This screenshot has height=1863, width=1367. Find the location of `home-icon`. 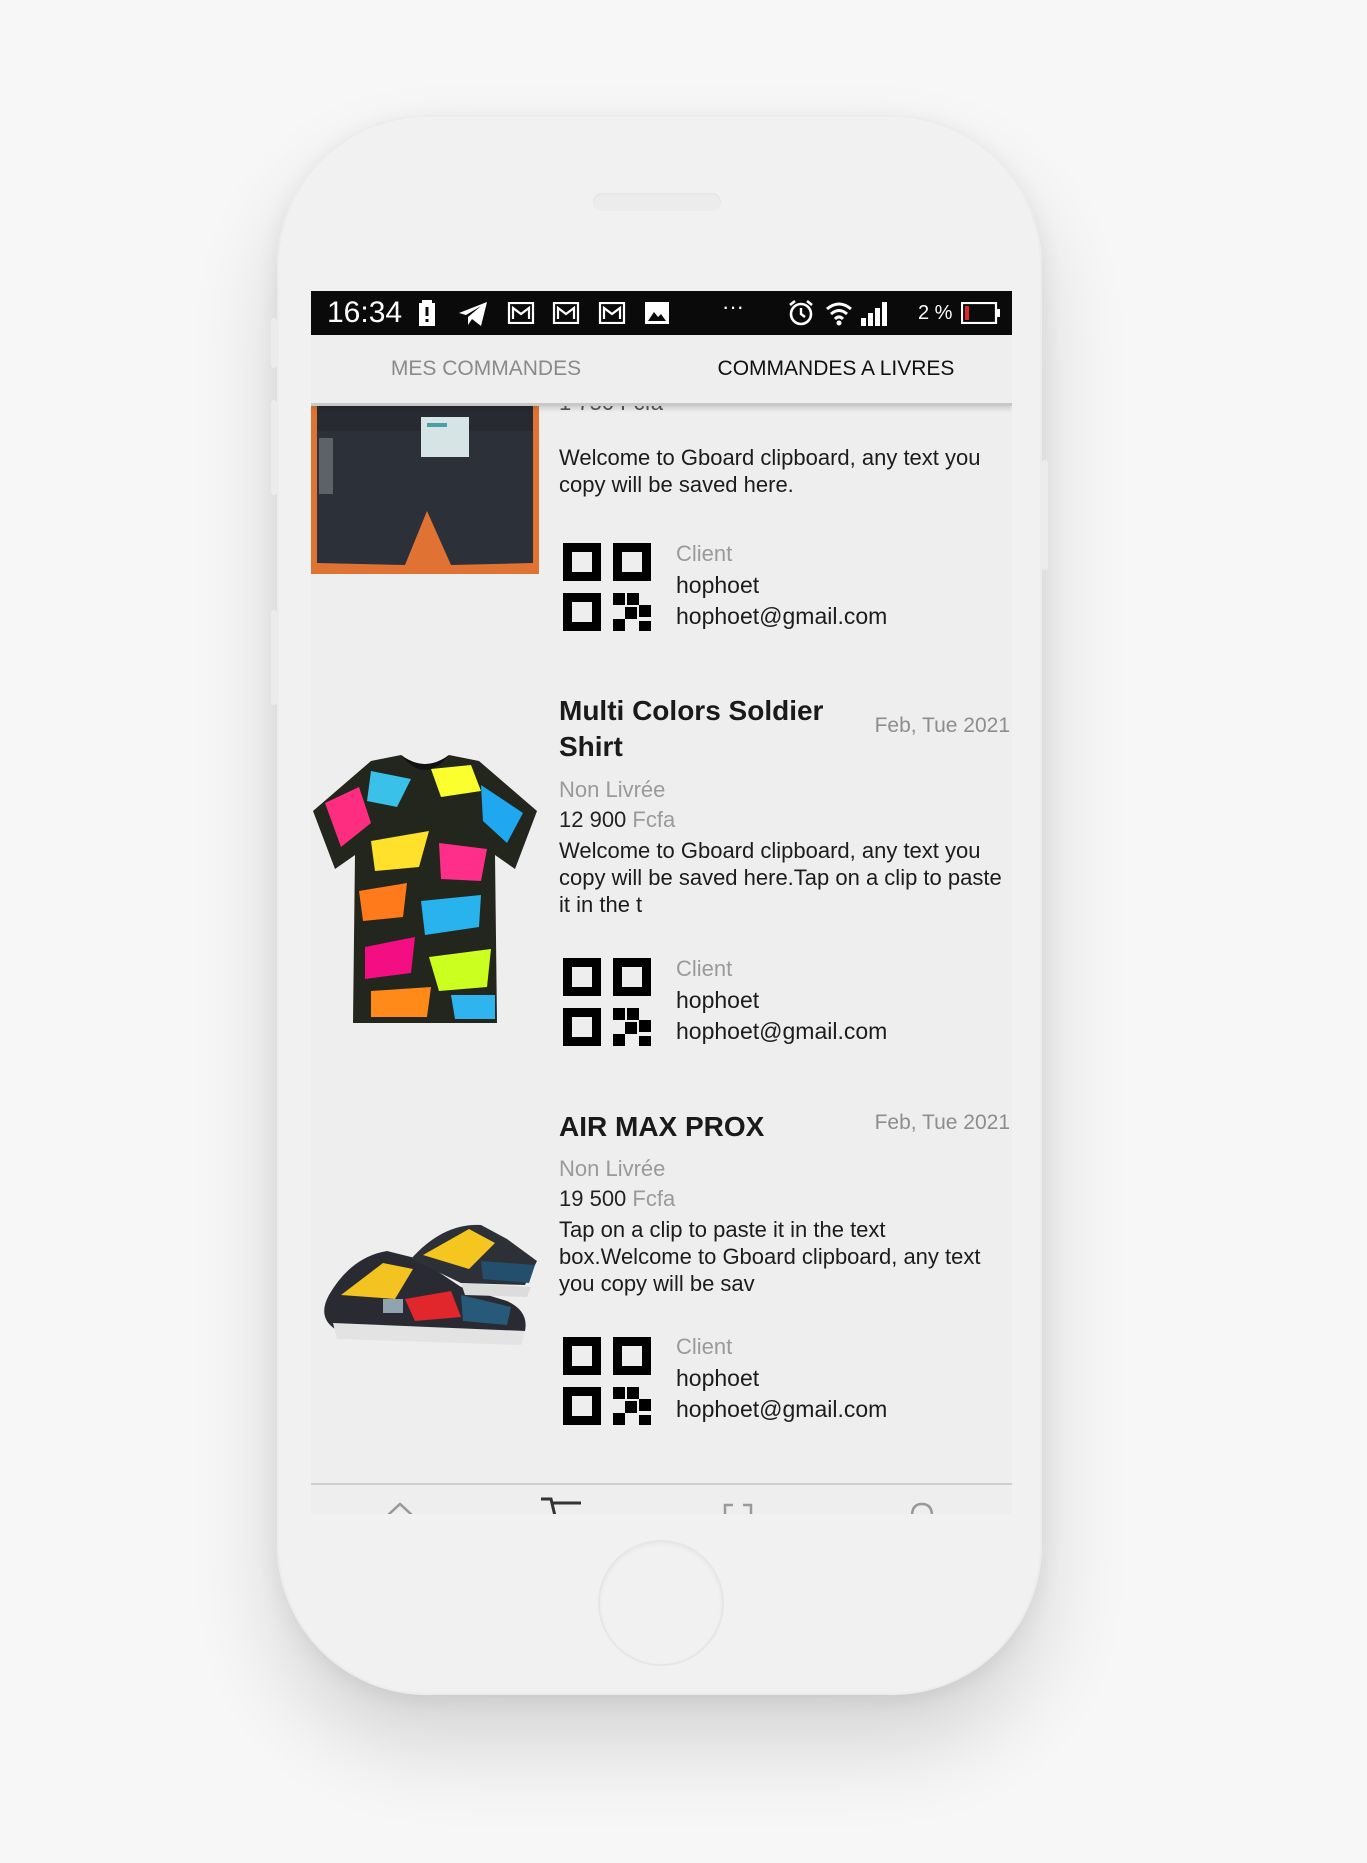

home-icon is located at coordinates (400, 1507).